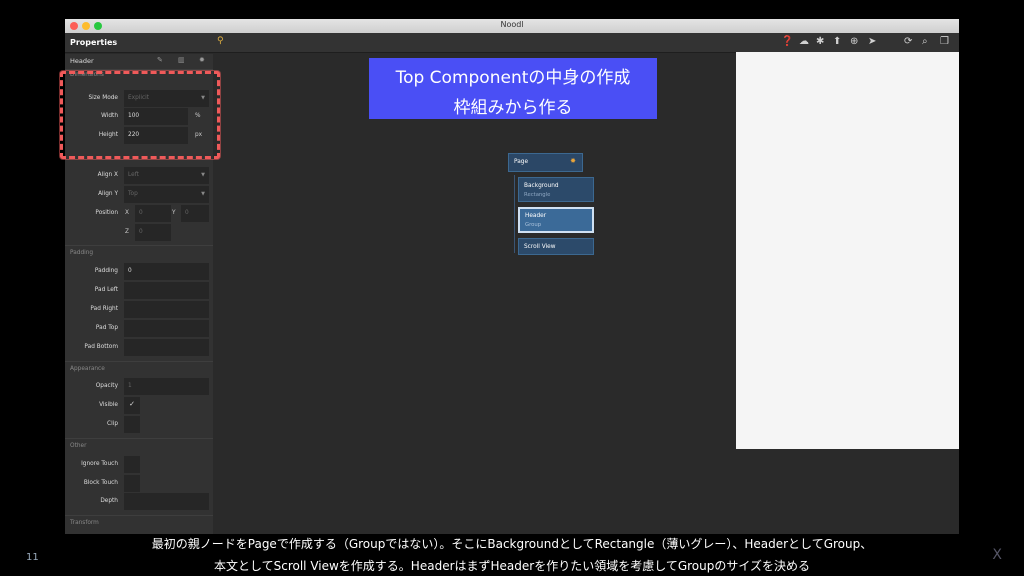  Describe the element at coordinates (84, 523) in the screenshot. I see `section-transform: Transform` at that location.